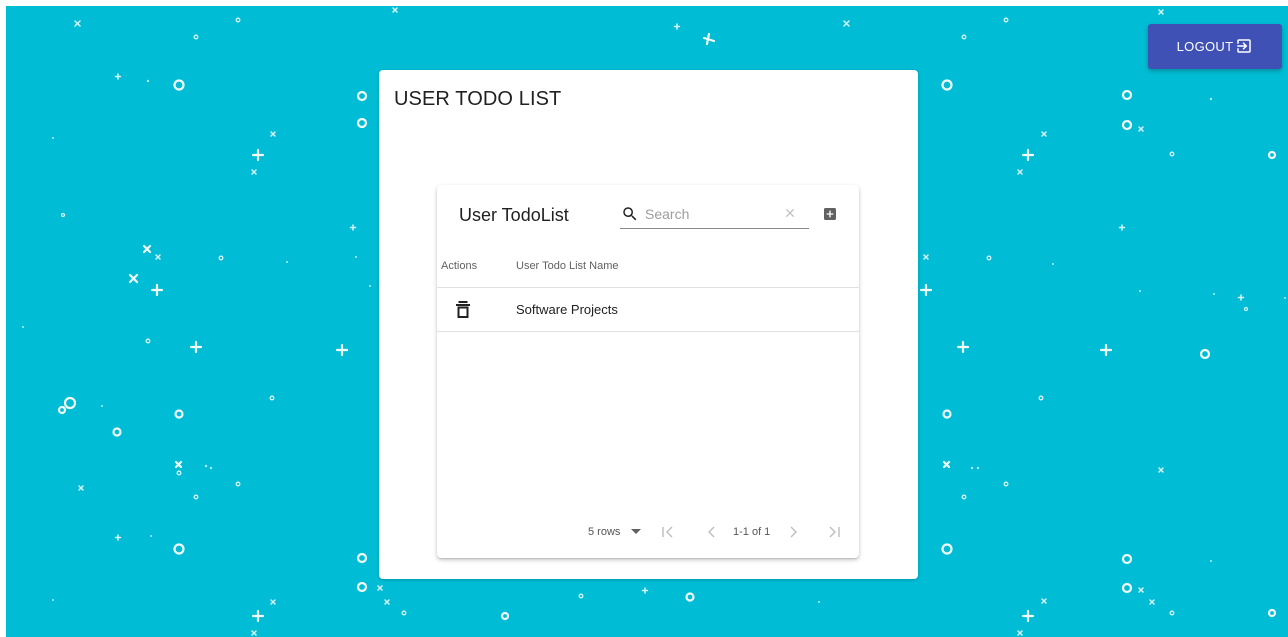 This screenshot has width=1288, height=637. I want to click on logout-label: LOGOUT, so click(1205, 46).